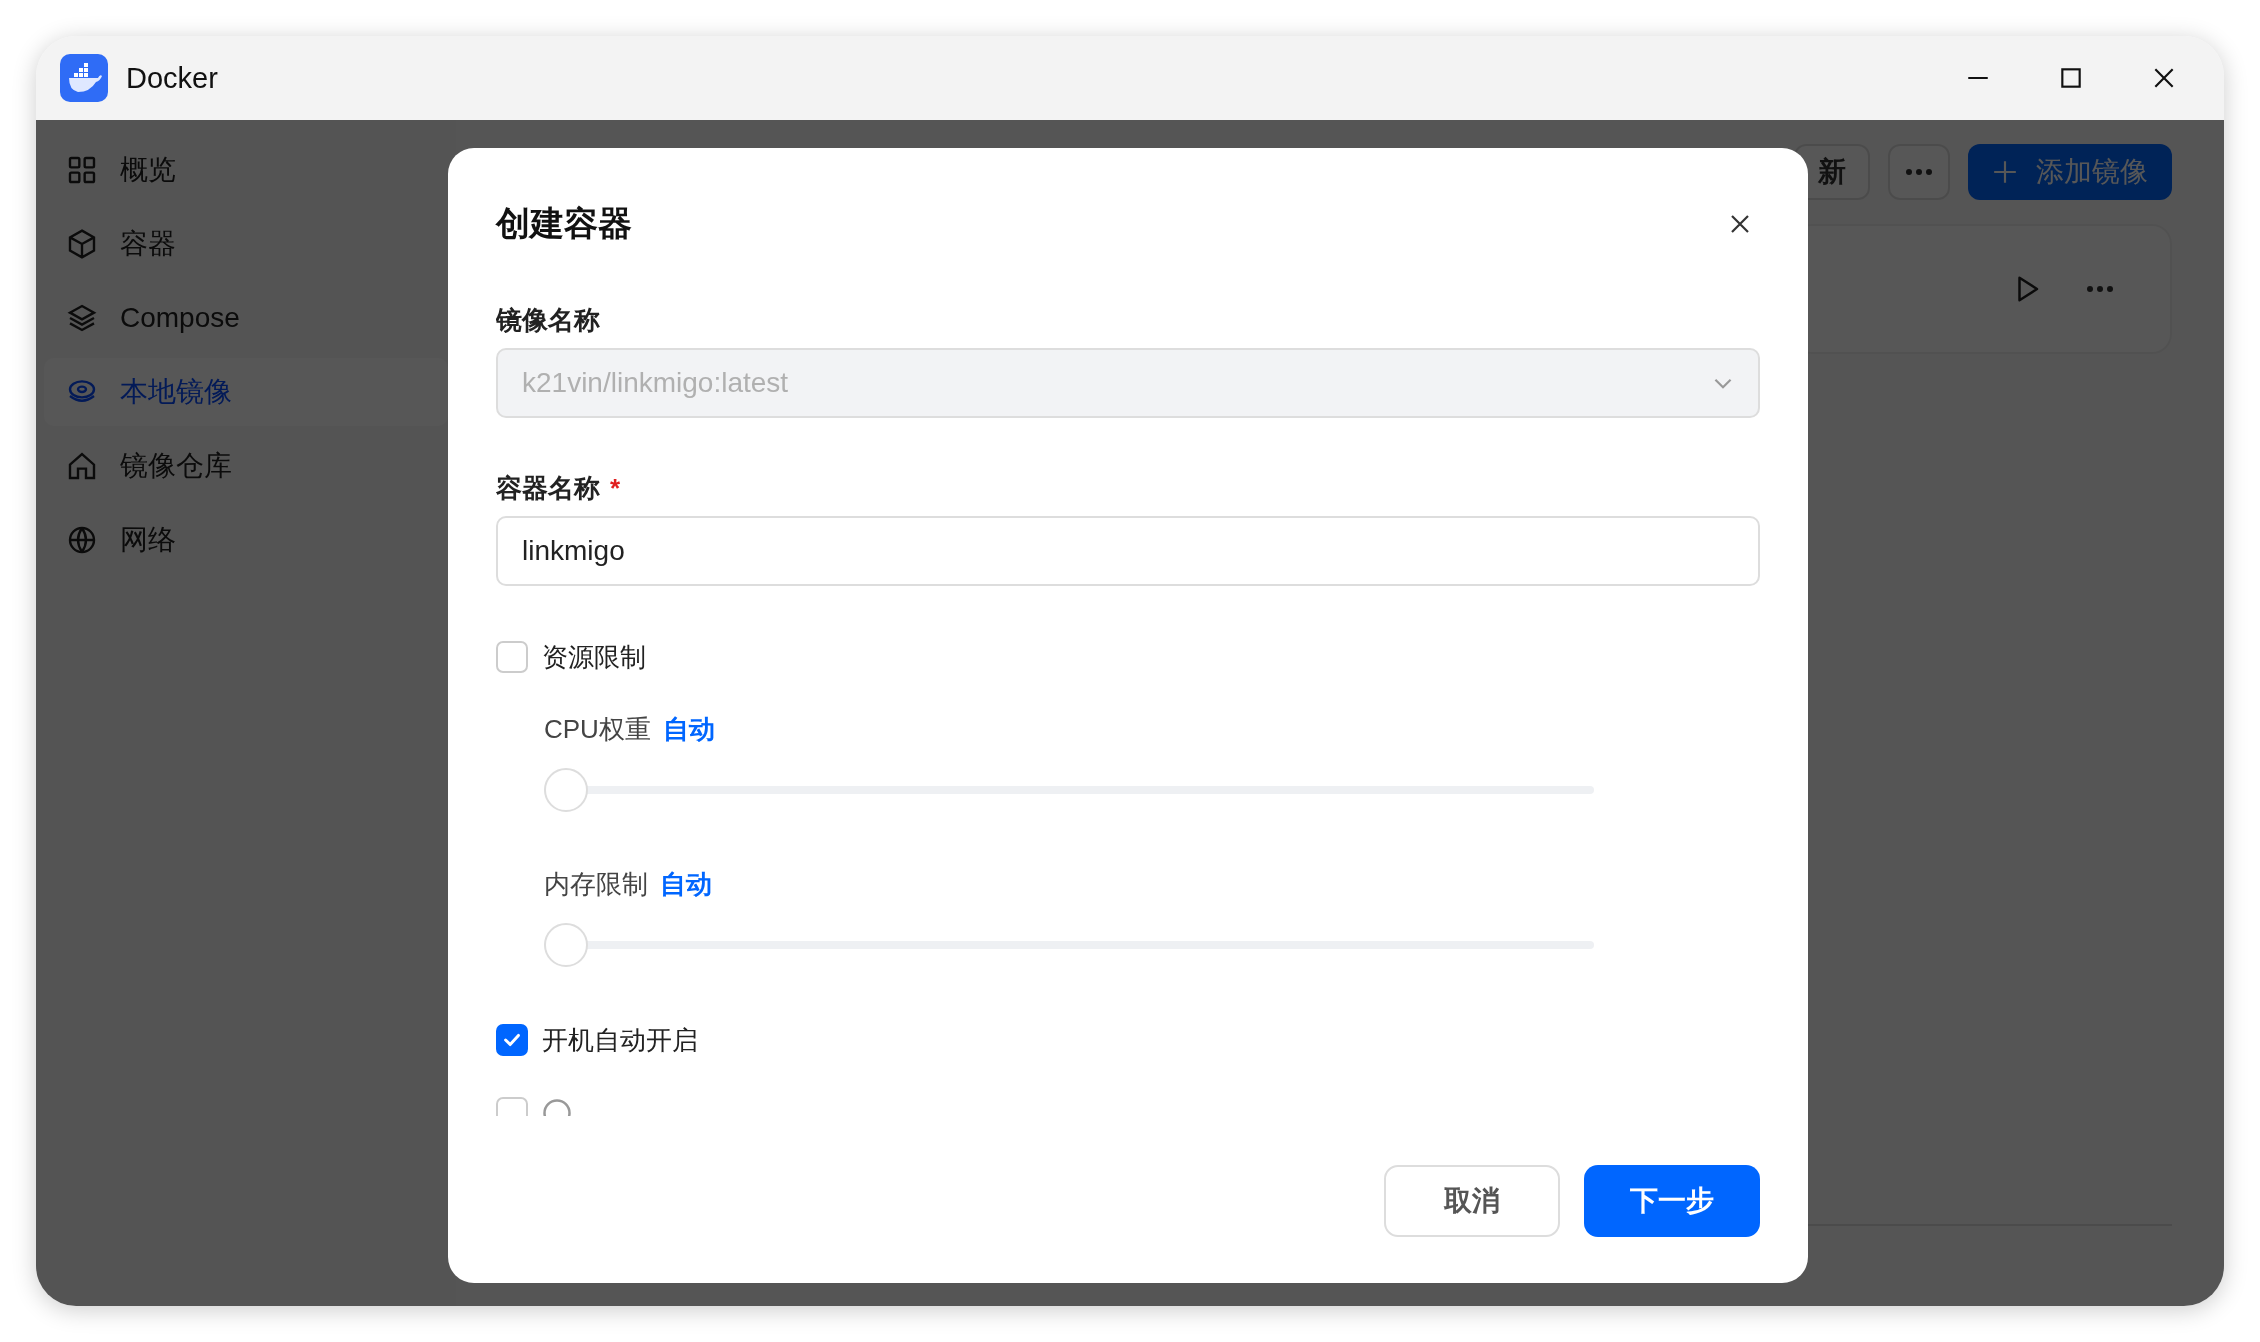  I want to click on field-label: 镜像名称, so click(548, 320).